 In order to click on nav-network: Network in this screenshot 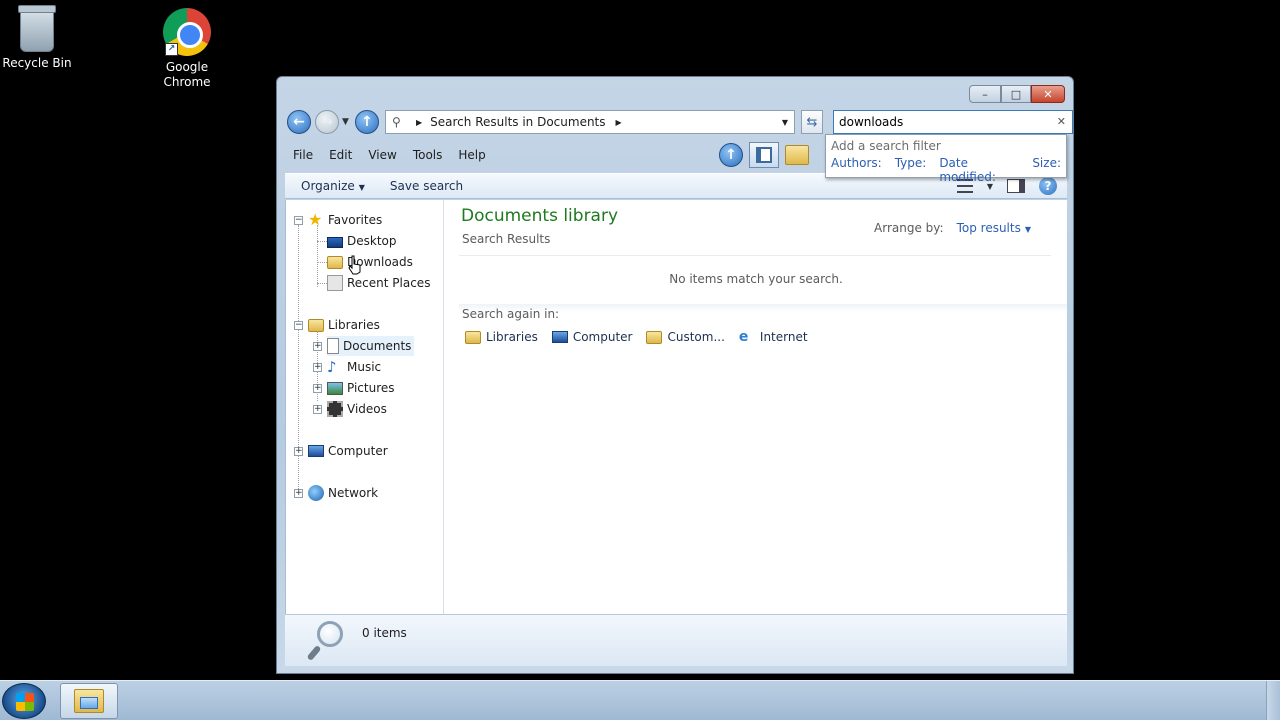, I will do `click(343, 493)`.